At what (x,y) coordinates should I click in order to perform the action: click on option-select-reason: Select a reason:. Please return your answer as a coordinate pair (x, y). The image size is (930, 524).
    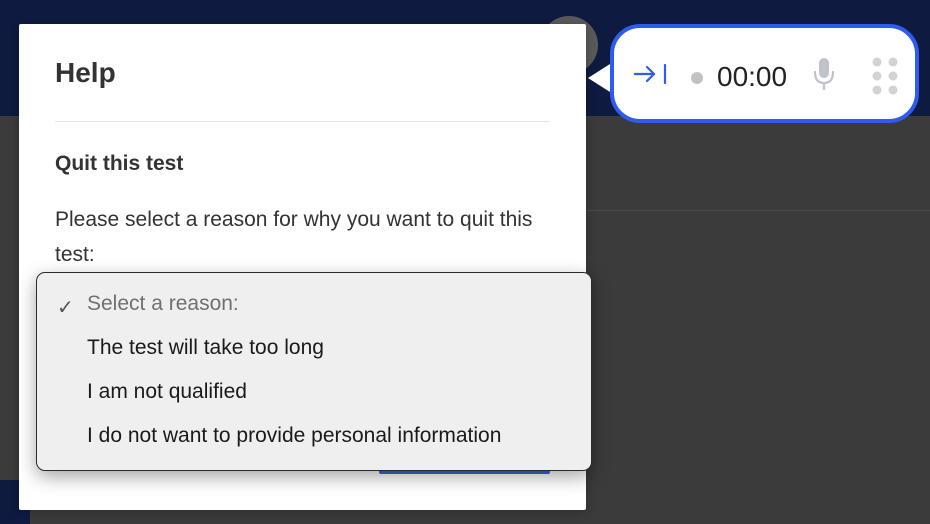
    Looking at the image, I should click on (163, 304).